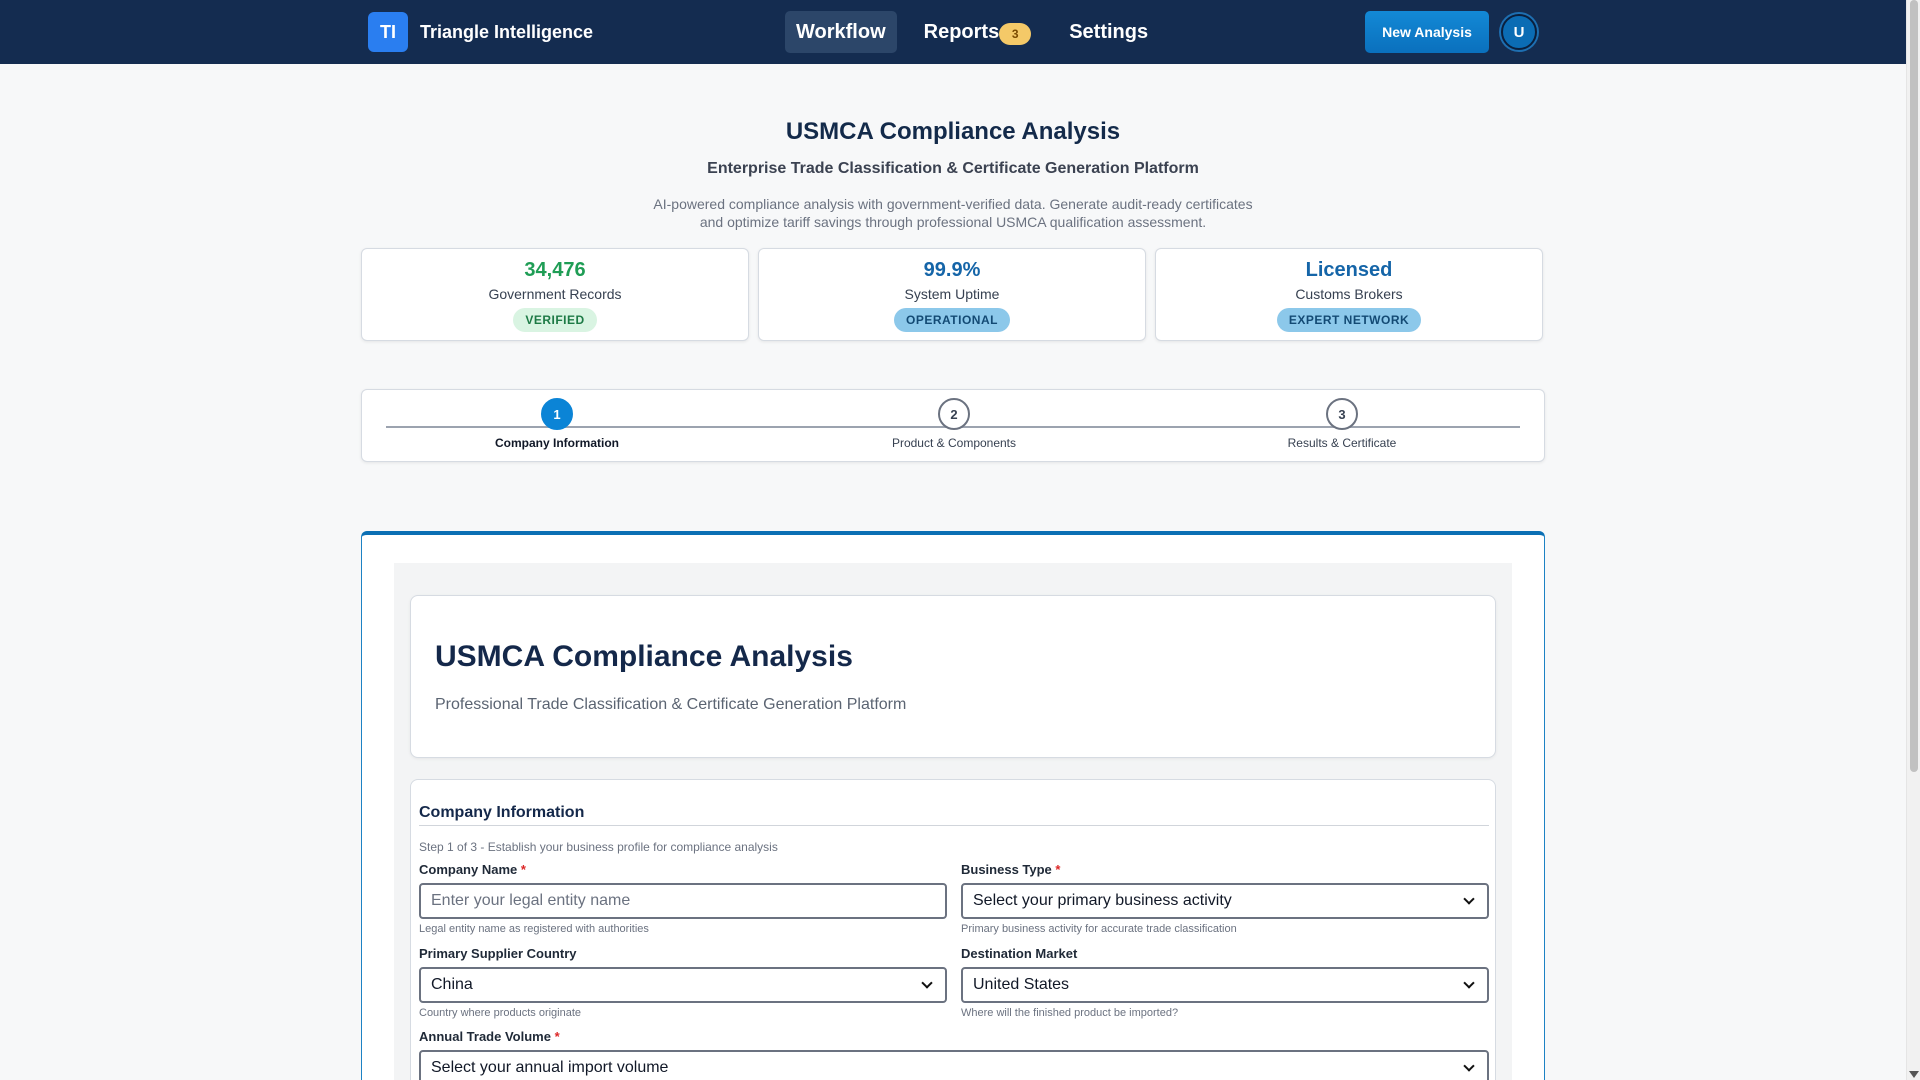 The width and height of the screenshot is (1920, 1080). Describe the element at coordinates (550, 1067) in the screenshot. I see `trade-volume-value: Select your annual import volume` at that location.